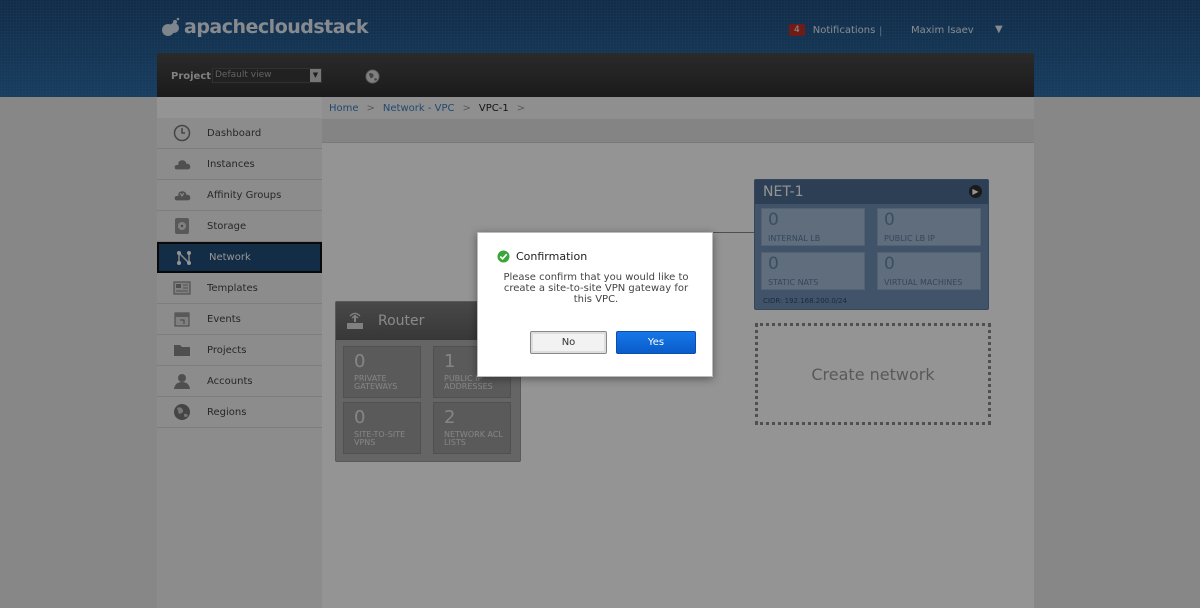 The height and width of the screenshot is (608, 1200). I want to click on yes-button: Yes, so click(656, 342).